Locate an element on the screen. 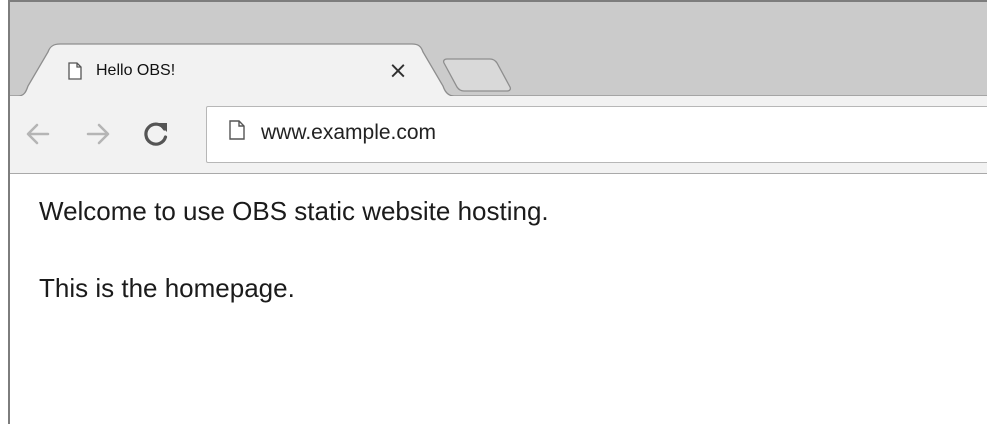  tab-close-button: × is located at coordinates (398, 71).